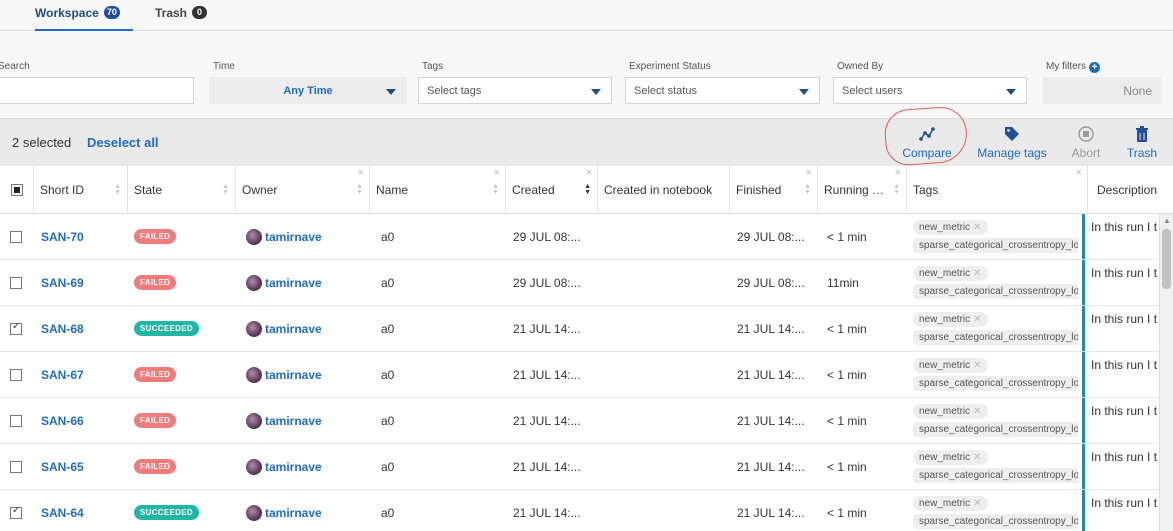  I want to click on select-all-checkbox-cell, so click(17, 190).